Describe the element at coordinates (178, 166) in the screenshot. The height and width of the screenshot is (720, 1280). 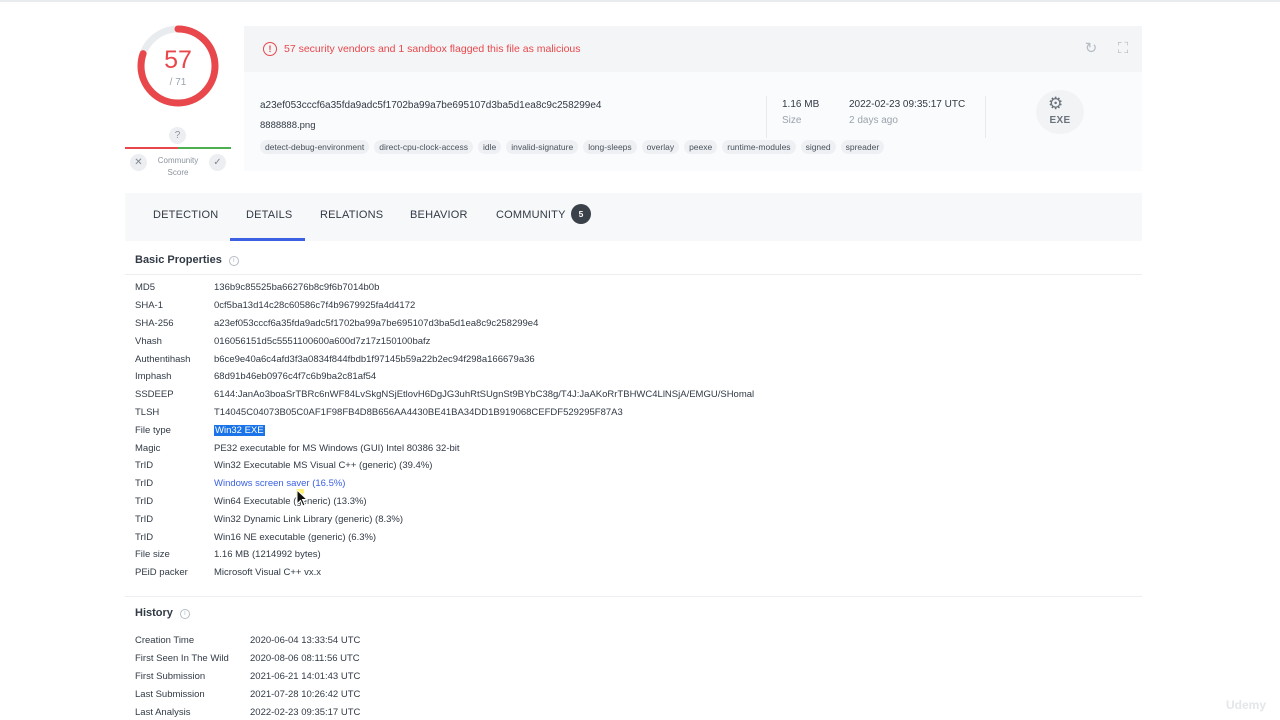
I see `community-score-label: Community Score` at that location.